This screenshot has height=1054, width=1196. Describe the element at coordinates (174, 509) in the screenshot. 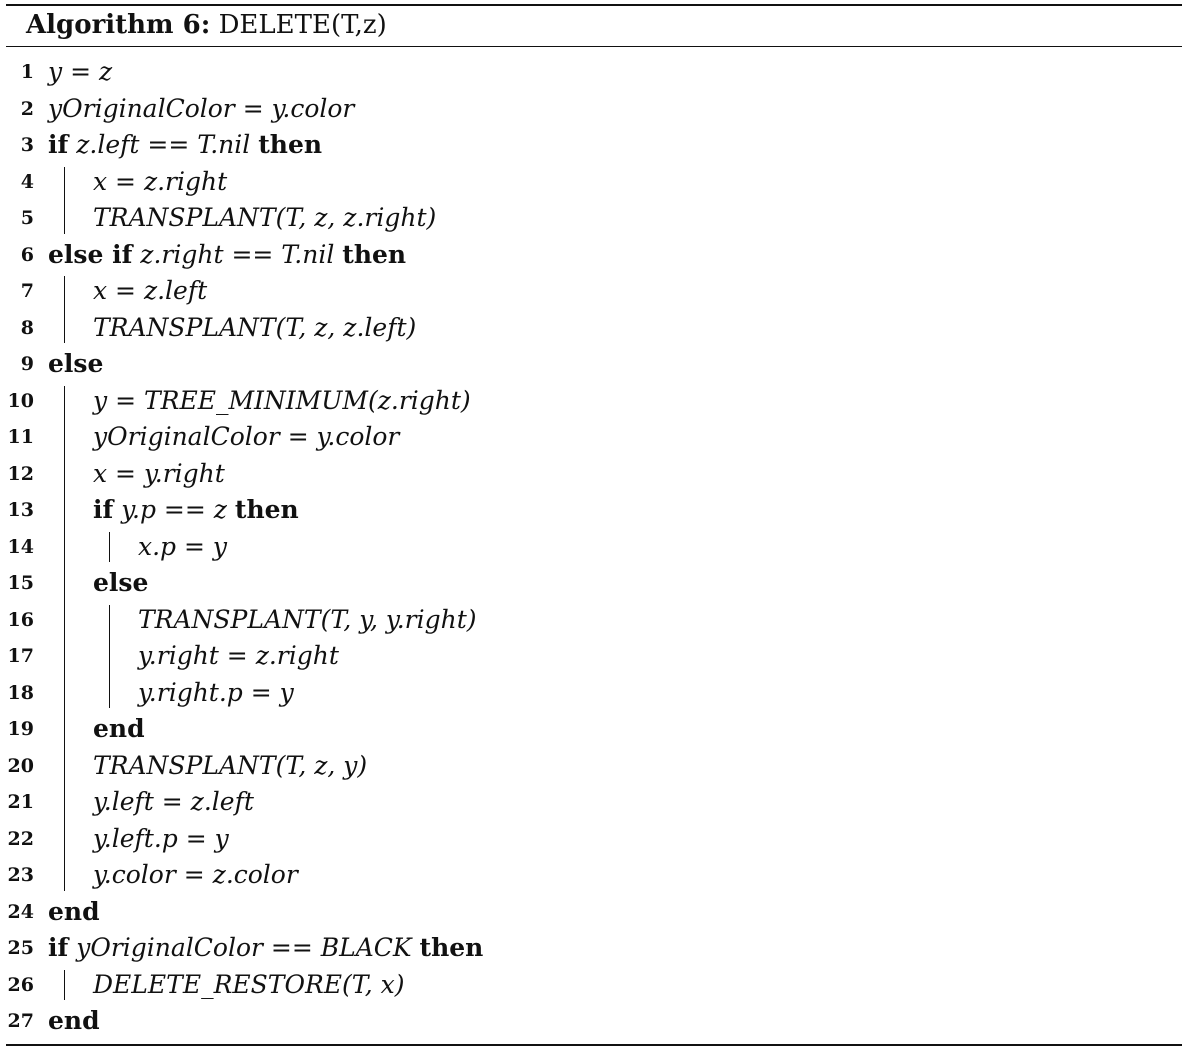

I see `math-expression: y.p == z` at that location.